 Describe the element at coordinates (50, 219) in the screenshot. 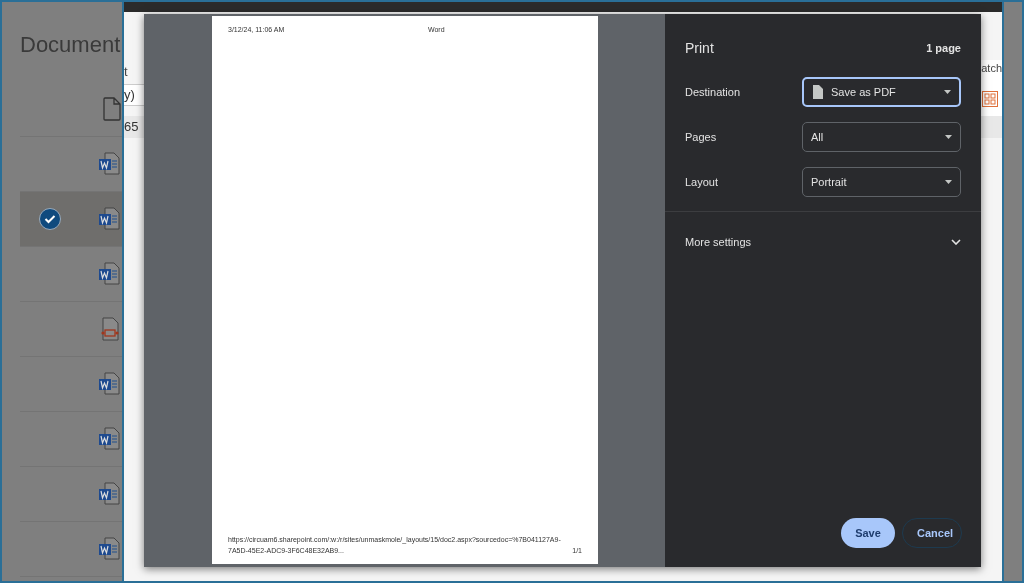

I see `check-circle-icon` at that location.